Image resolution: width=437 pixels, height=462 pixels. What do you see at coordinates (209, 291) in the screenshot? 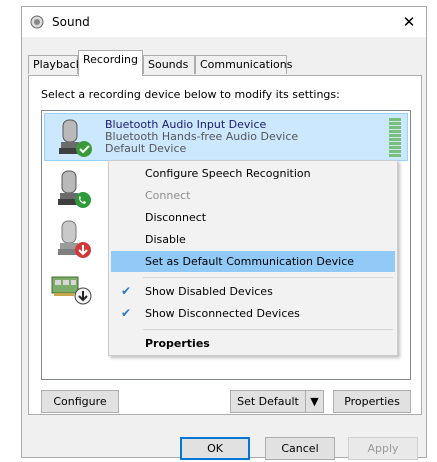
I see `menu-item-label: Show Disabled Devices` at bounding box center [209, 291].